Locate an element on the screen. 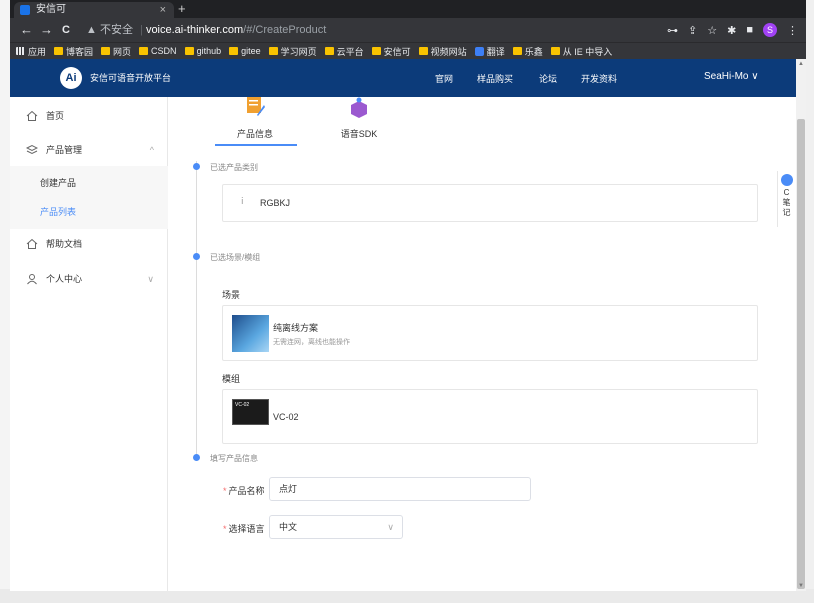 The height and width of the screenshot is (603, 814). menu-icon: ⋮ is located at coordinates (792, 30).